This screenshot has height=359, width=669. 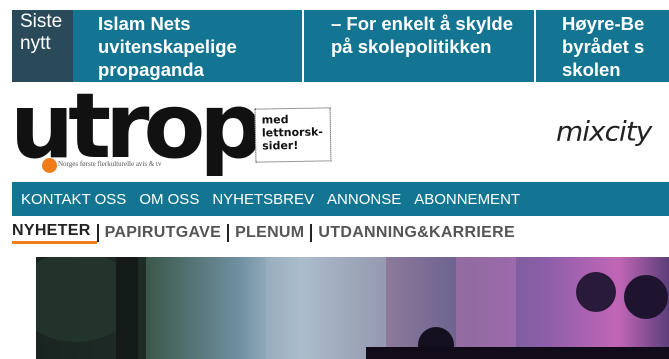 What do you see at coordinates (292, 132) in the screenshot?
I see `badge-line: lettnorsk-` at bounding box center [292, 132].